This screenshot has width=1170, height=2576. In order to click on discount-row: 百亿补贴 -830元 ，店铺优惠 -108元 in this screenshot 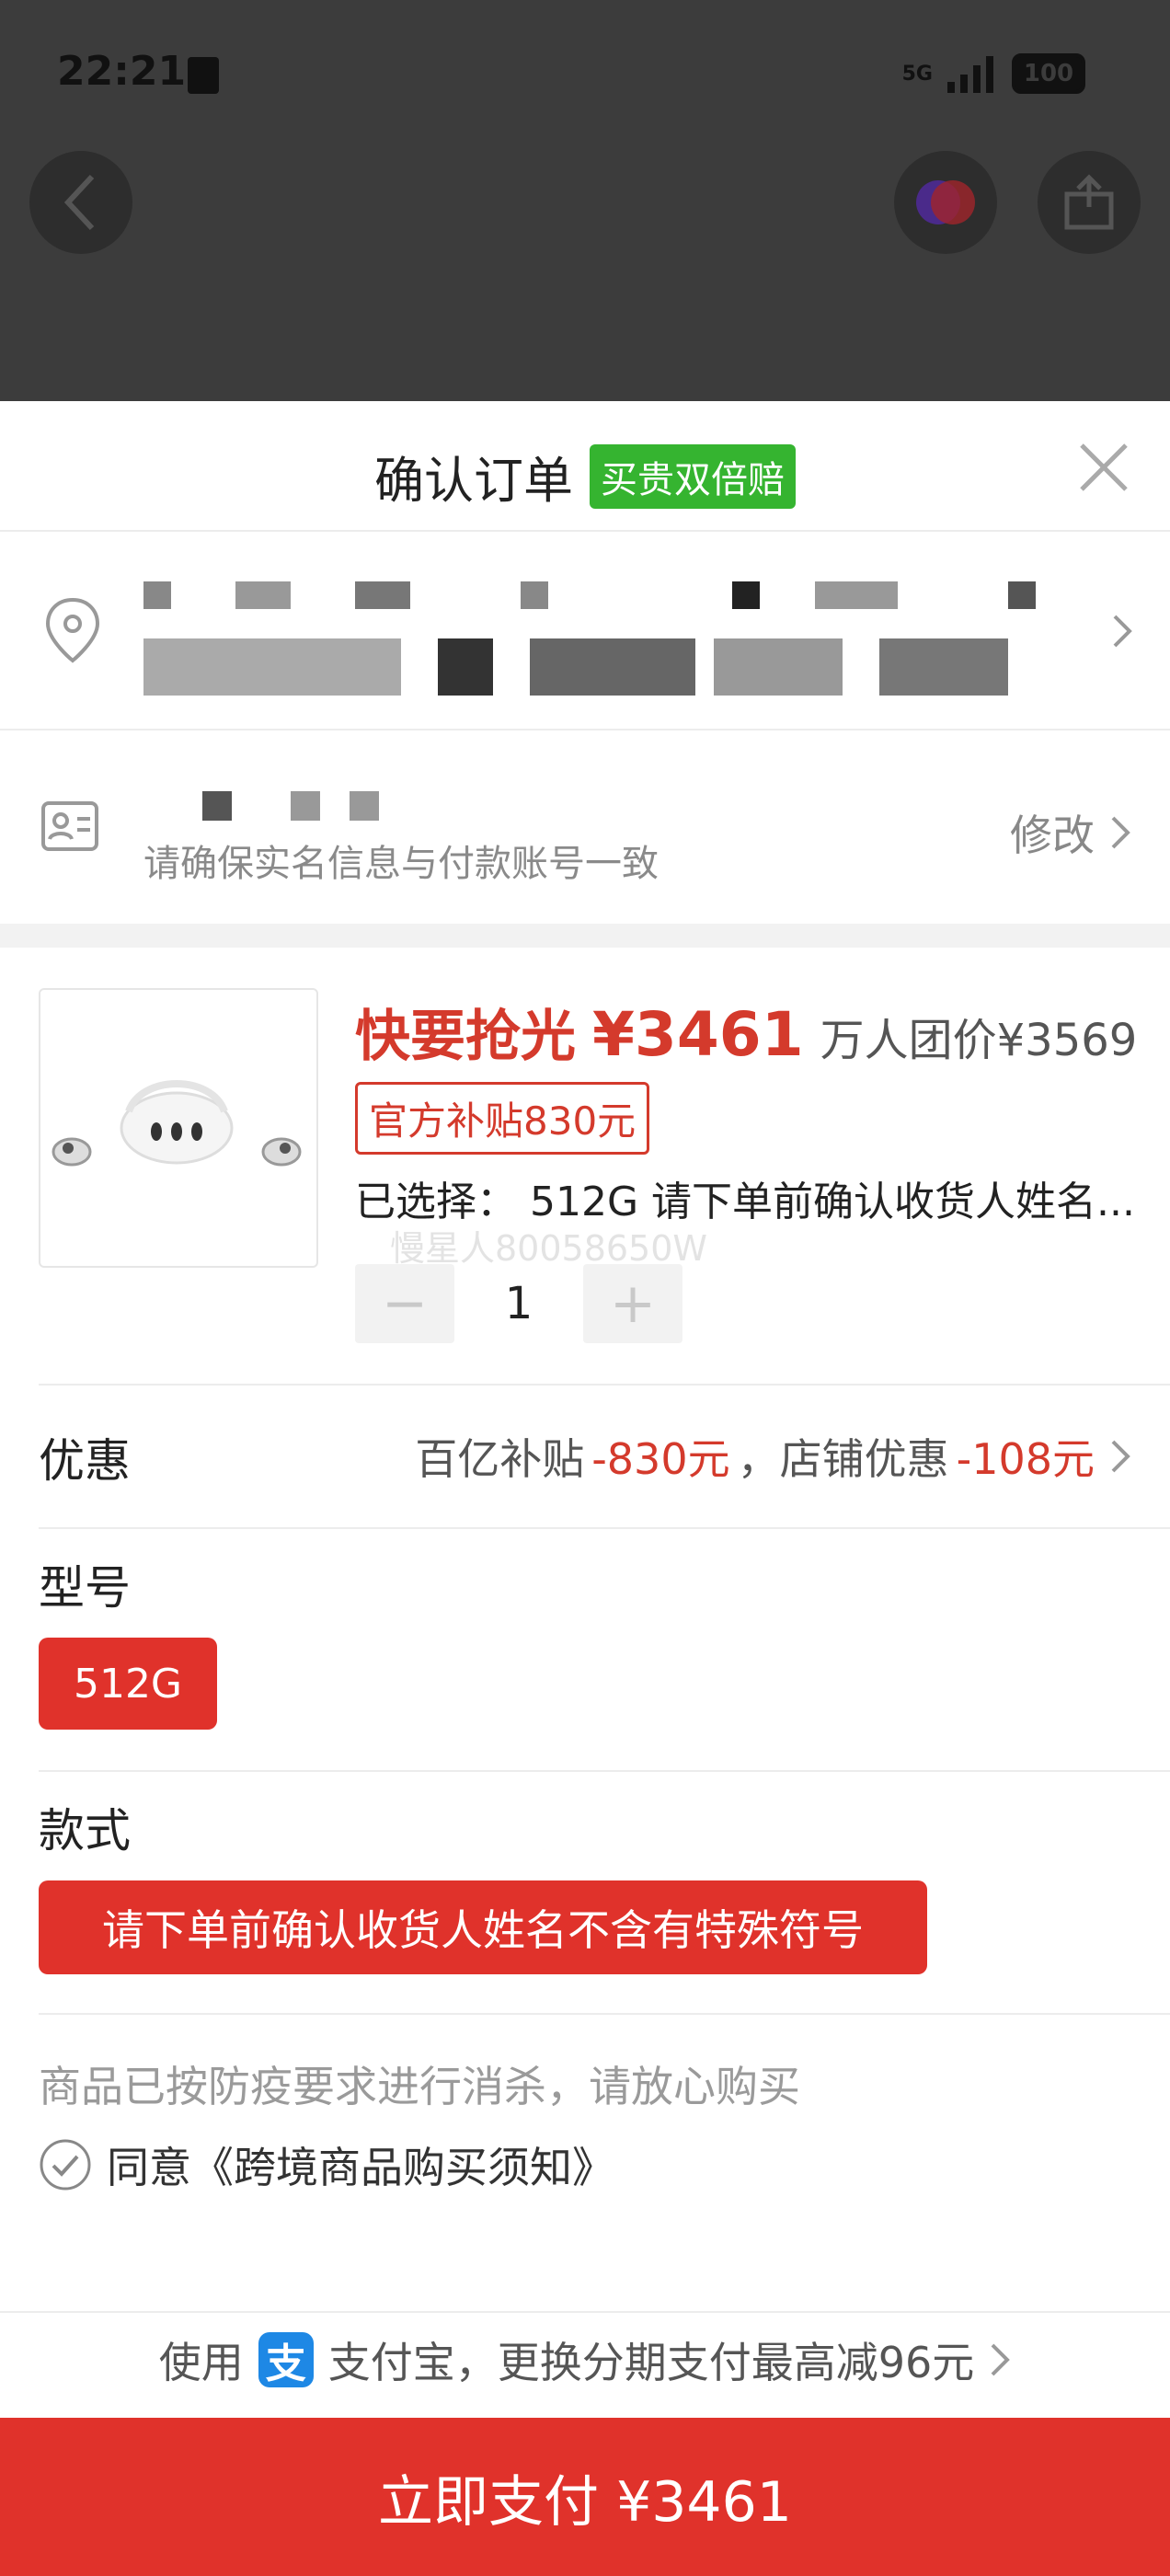, I will do `click(773, 1456)`.